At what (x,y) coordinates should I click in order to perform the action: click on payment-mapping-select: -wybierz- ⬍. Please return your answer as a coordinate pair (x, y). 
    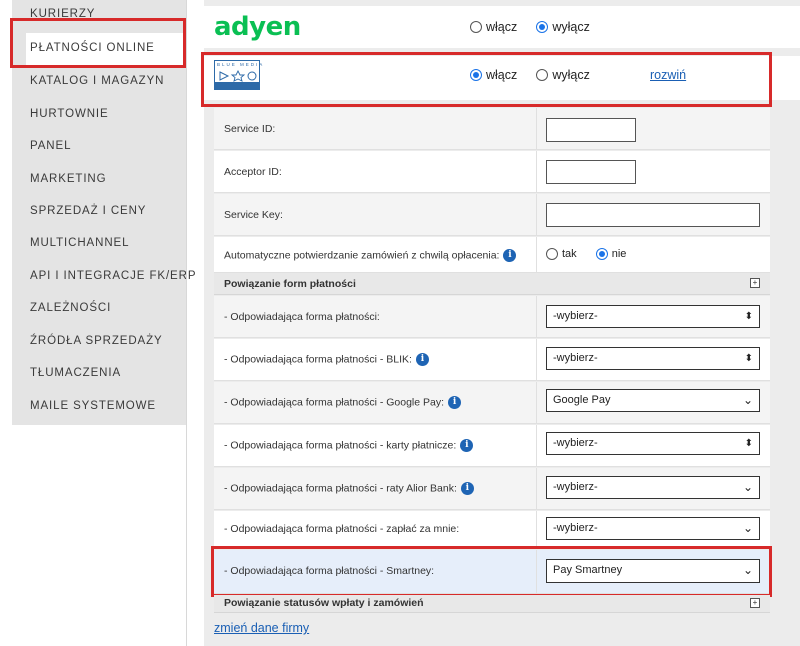
    Looking at the image, I should click on (653, 316).